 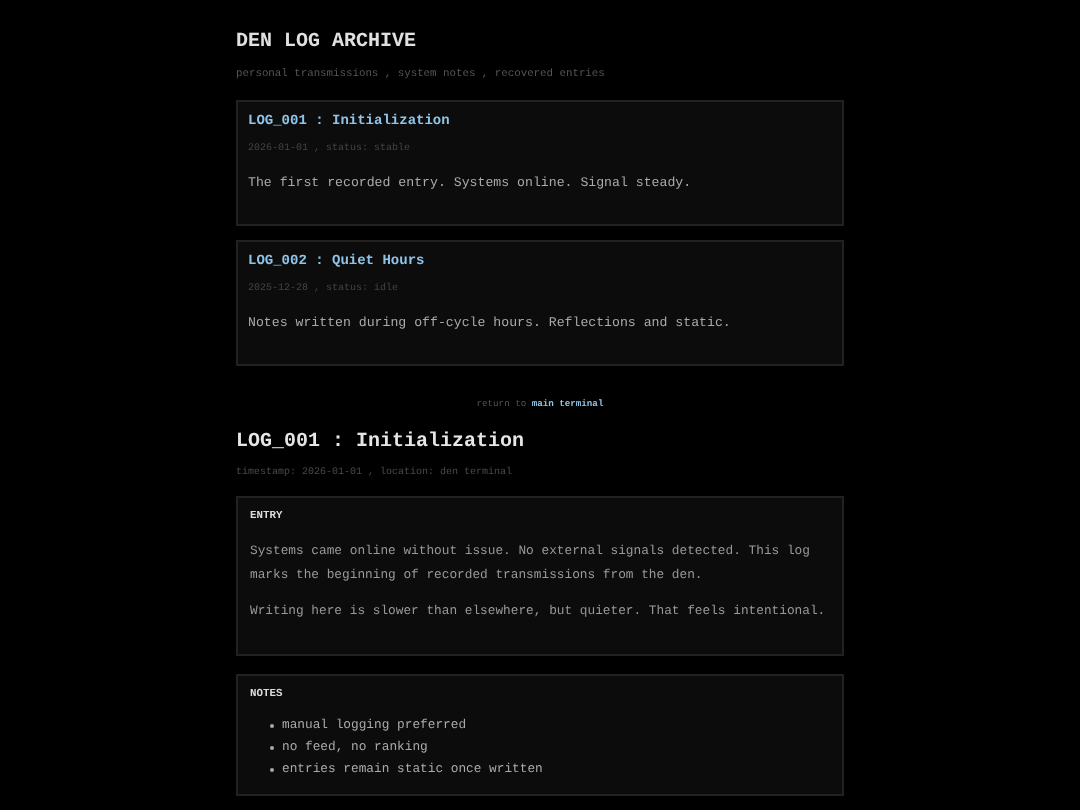 I want to click on page-title: DEN LOG ARCHIVE, so click(x=326, y=43).